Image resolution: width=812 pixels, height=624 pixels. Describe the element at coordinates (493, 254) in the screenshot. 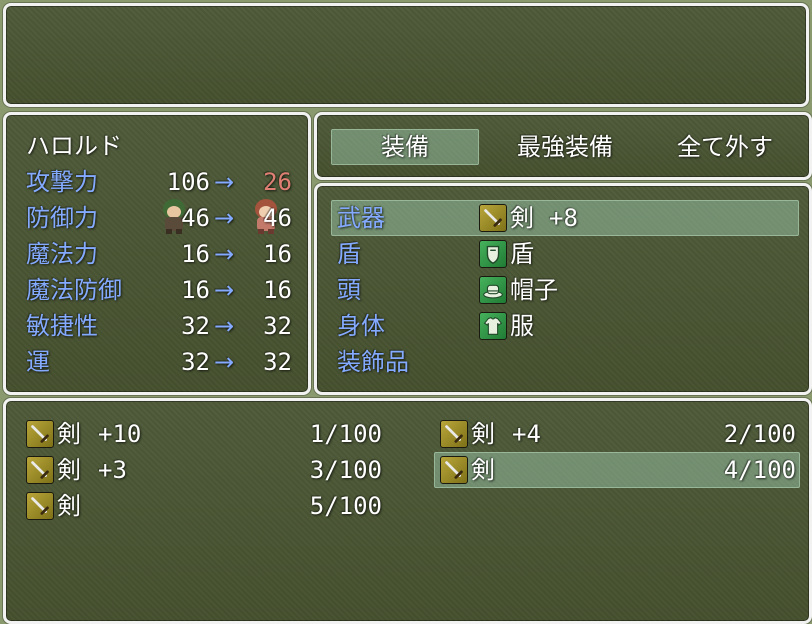

I see `shield-icon` at that location.